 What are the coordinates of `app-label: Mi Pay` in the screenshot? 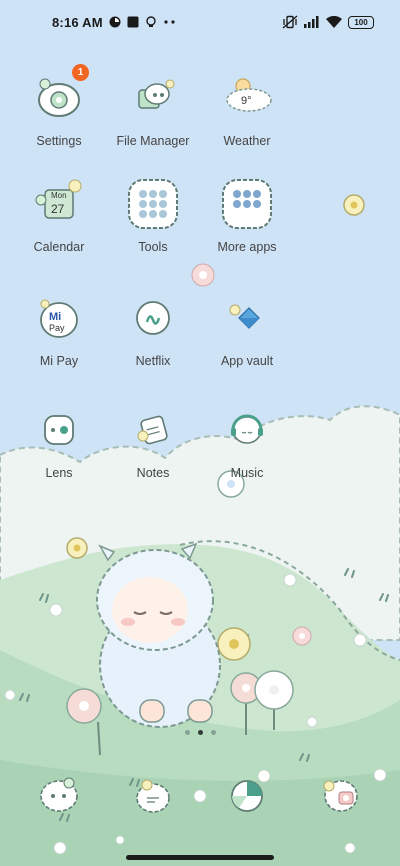 It's located at (59, 361).